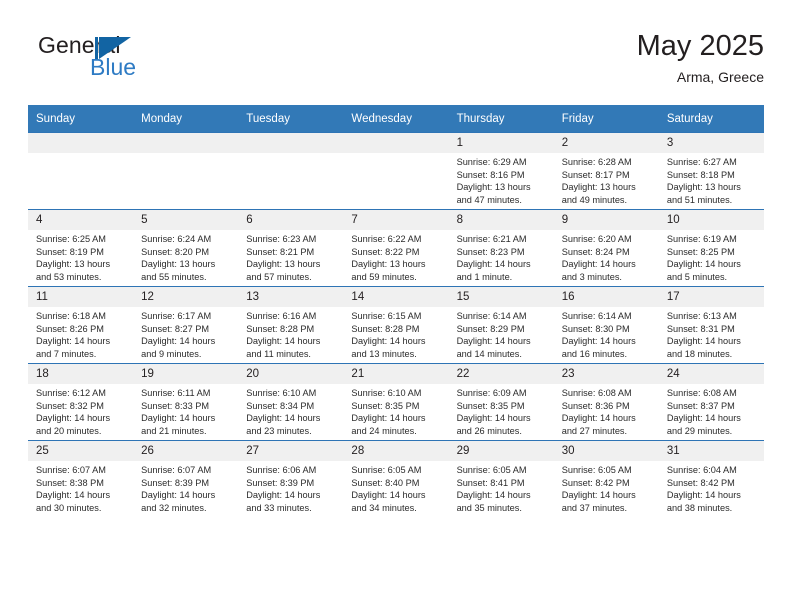 This screenshot has width=792, height=612. Describe the element at coordinates (711, 143) in the screenshot. I see `day-number: 3` at that location.